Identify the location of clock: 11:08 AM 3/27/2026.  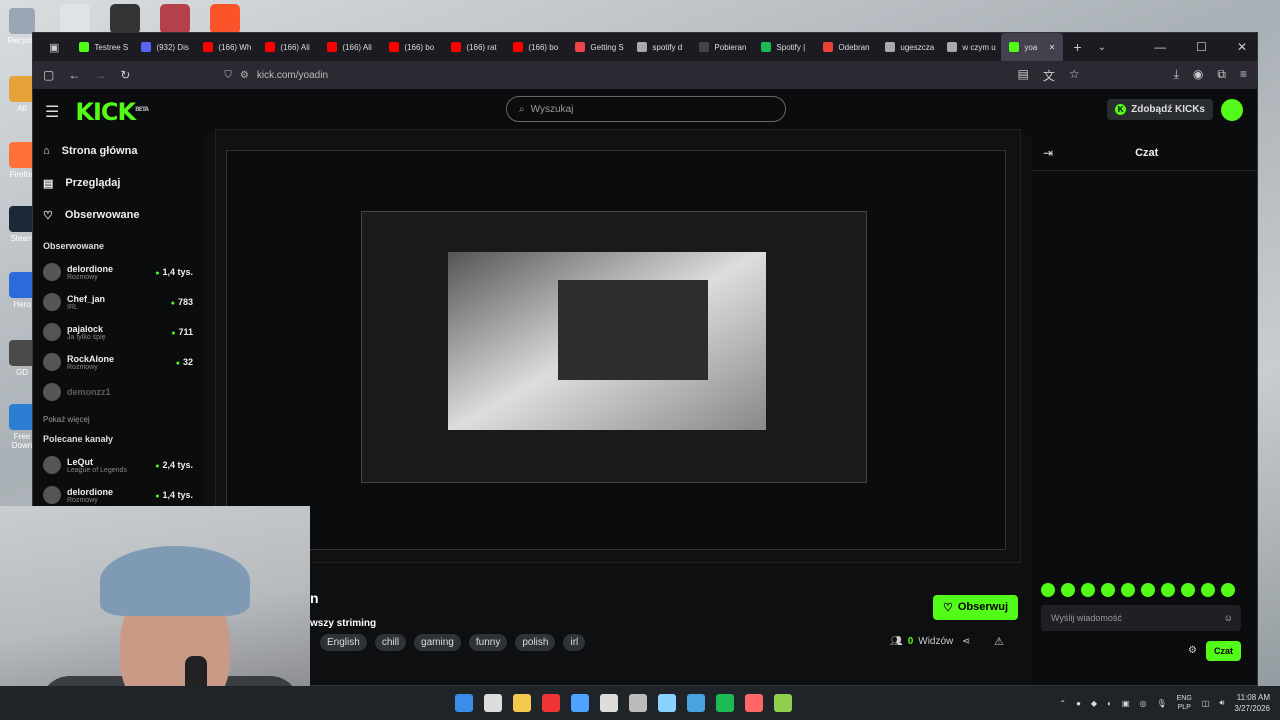
(1252, 703).